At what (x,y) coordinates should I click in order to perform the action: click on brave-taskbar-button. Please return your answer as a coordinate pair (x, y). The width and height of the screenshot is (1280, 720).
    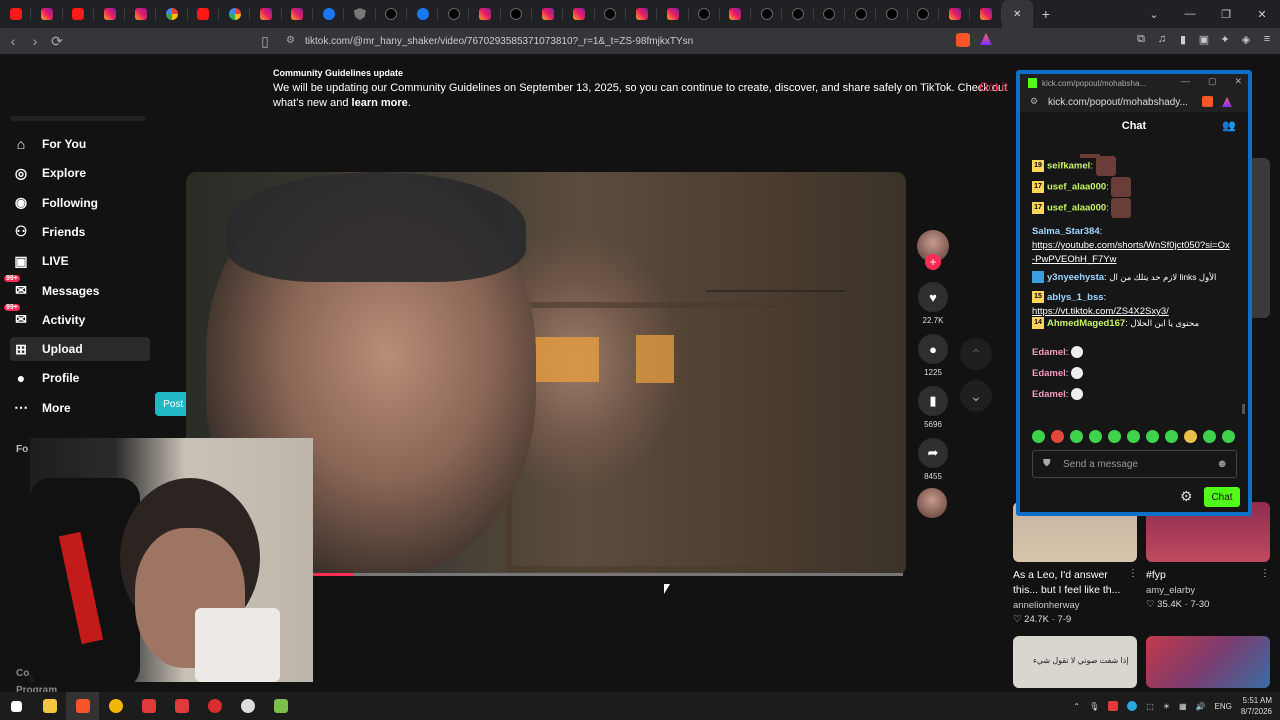
    Looking at the image, I should click on (82, 706).